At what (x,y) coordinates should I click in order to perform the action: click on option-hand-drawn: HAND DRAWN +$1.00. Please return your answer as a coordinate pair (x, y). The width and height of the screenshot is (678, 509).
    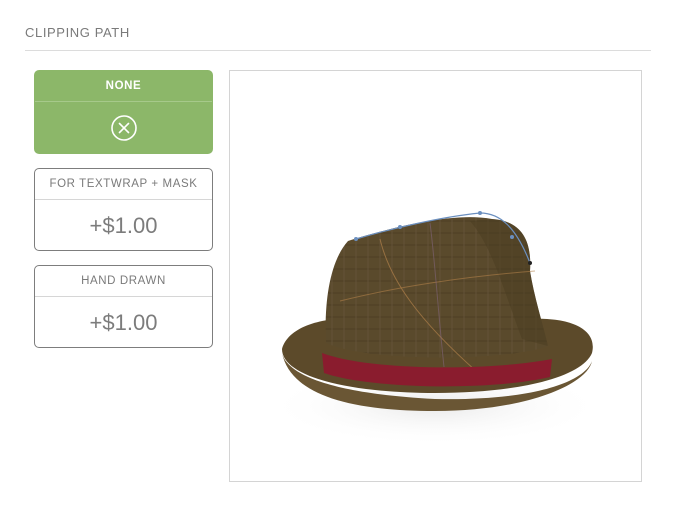
    Looking at the image, I should click on (123, 306).